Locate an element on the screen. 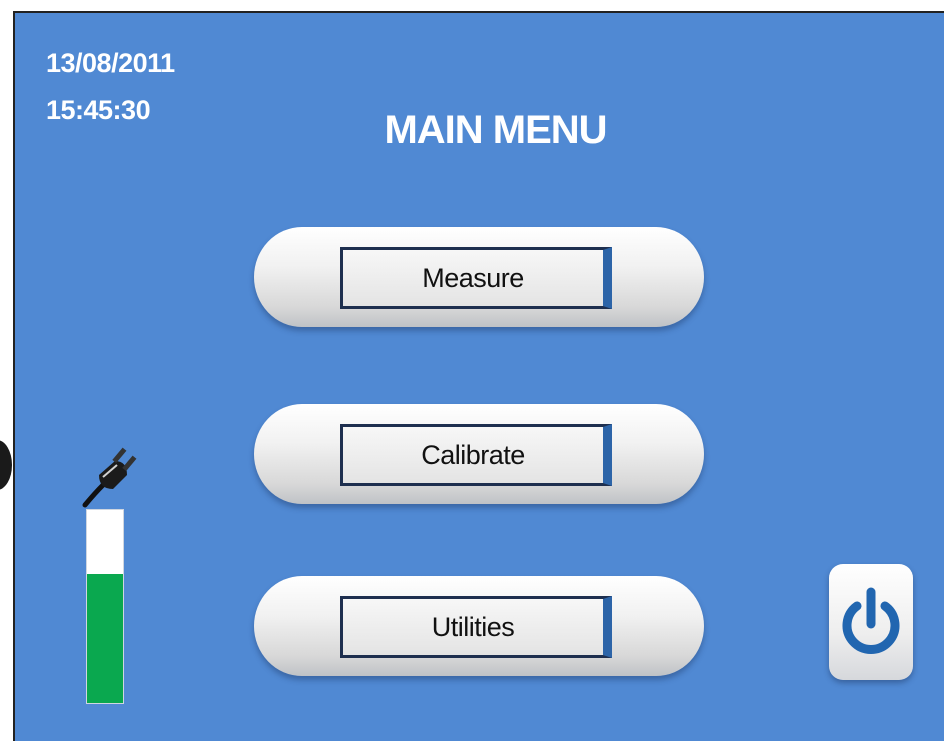  power-button is located at coordinates (871, 622).